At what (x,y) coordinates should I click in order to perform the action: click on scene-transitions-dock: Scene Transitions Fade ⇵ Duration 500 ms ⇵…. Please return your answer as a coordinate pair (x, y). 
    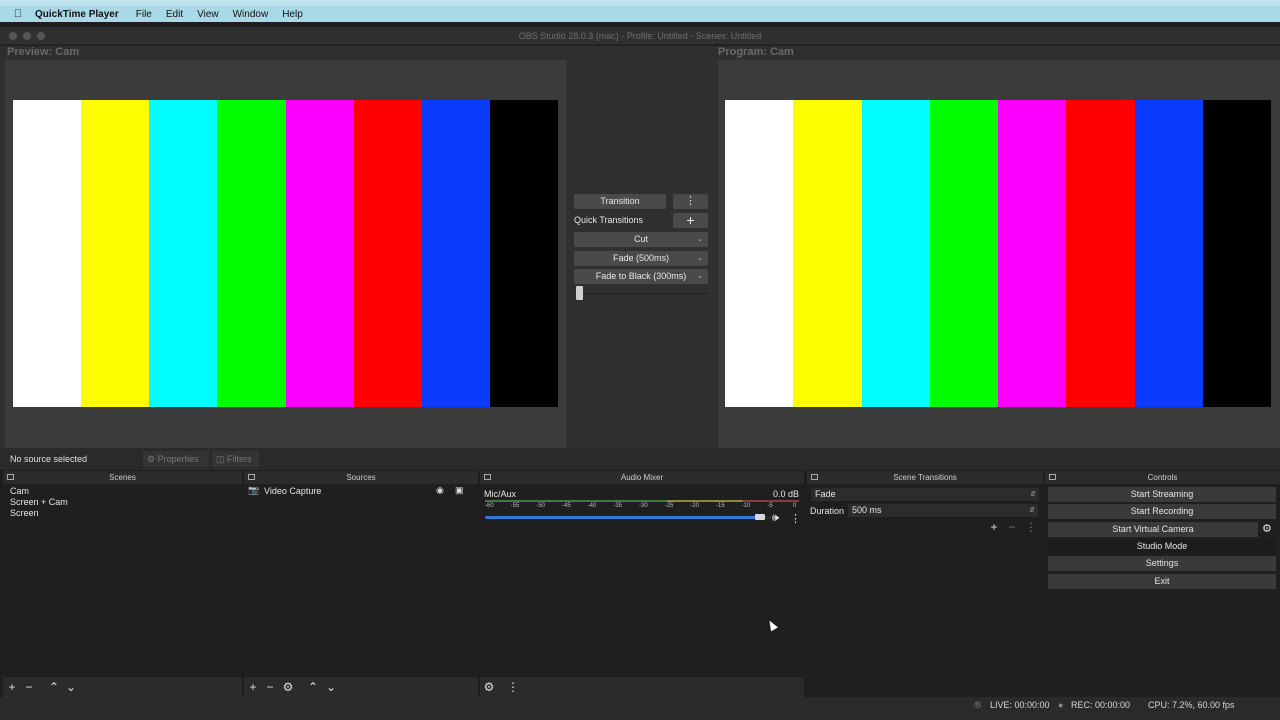
    Looking at the image, I should click on (925, 584).